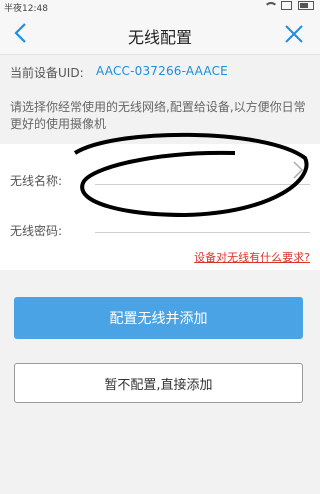  I want to click on page-title: 无线配置, so click(159, 37).